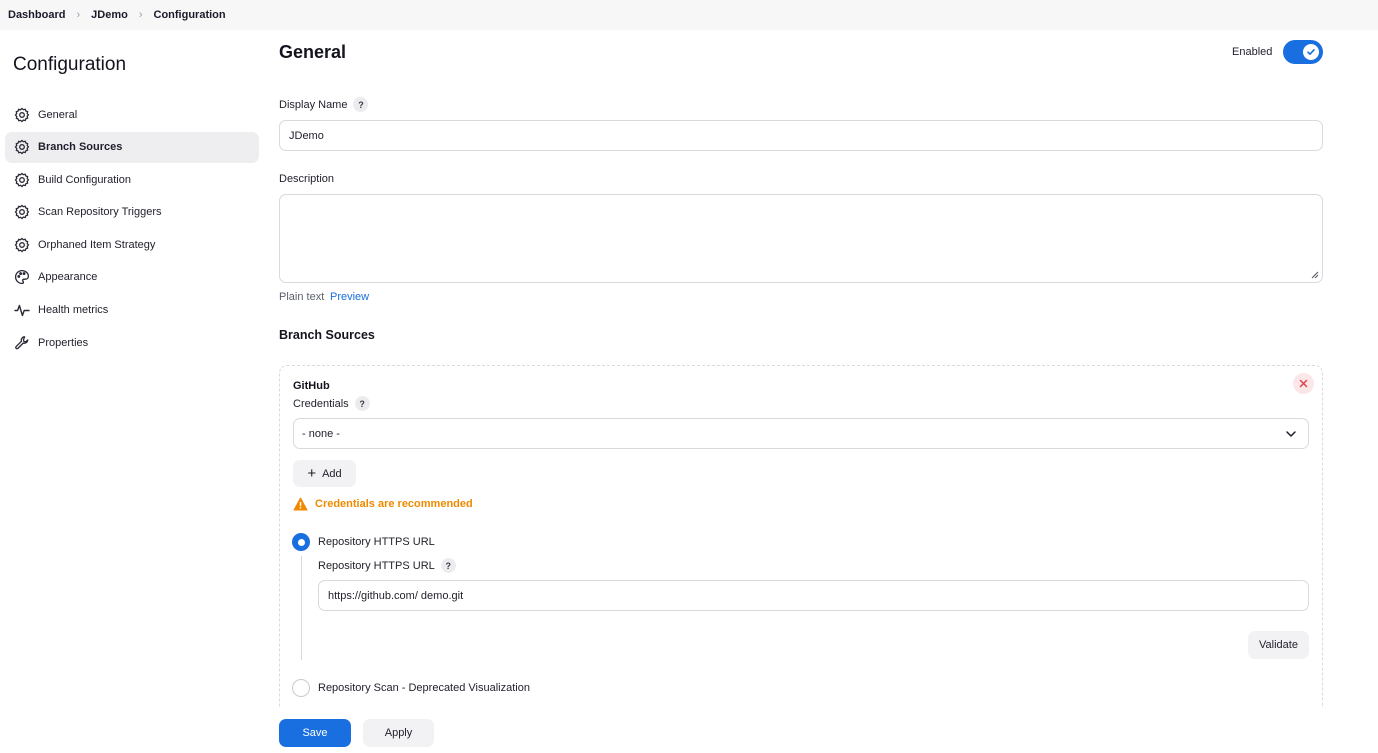  Describe the element at coordinates (327, 335) in the screenshot. I see `section-heading-branch-sources: Branch Sources` at that location.